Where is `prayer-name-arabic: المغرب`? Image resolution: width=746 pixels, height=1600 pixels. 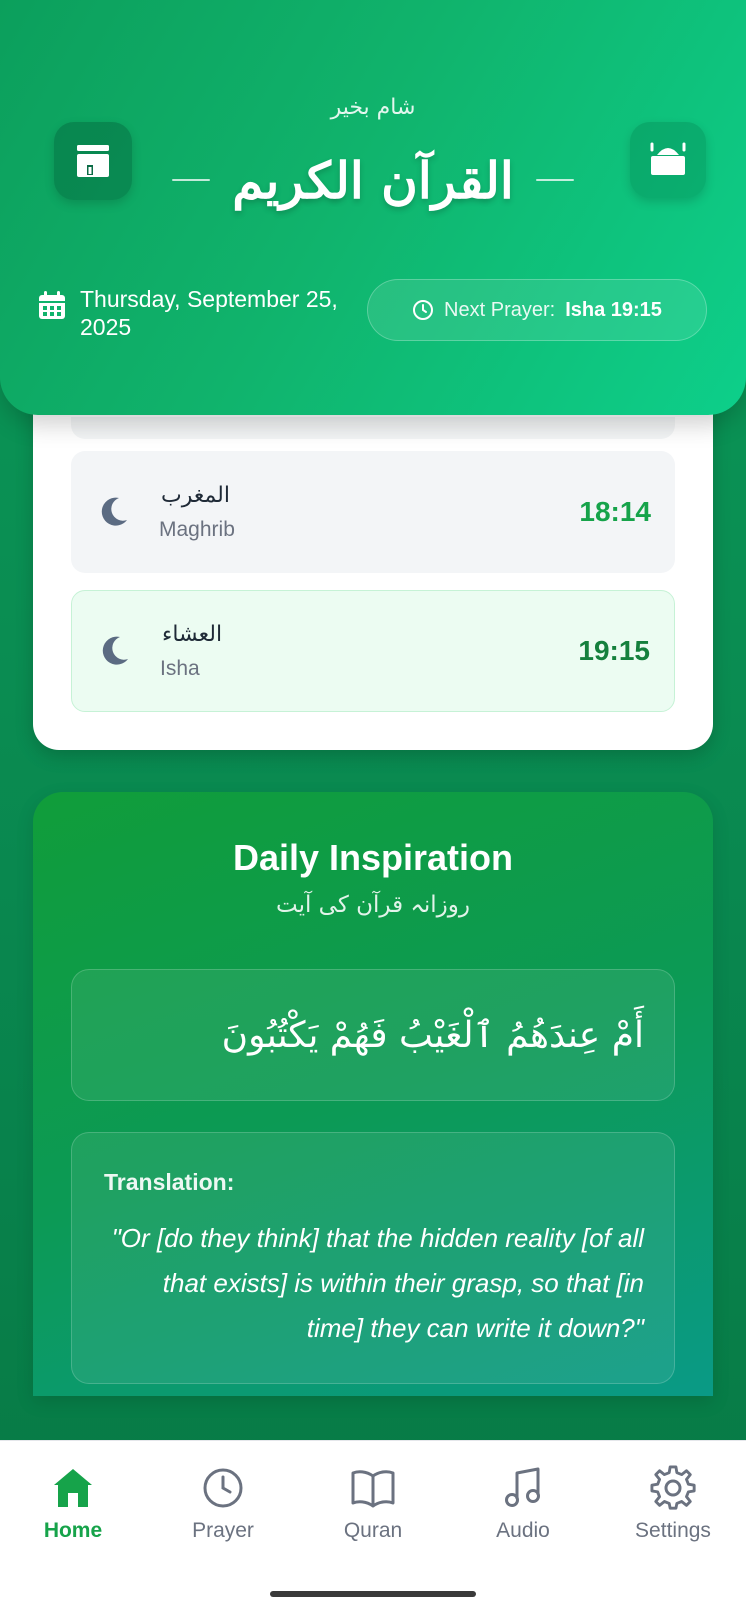
prayer-name-arabic: المغرب is located at coordinates (195, 495).